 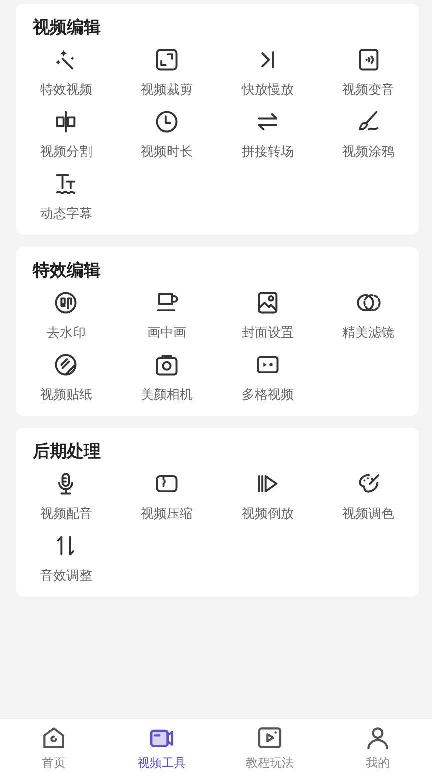 What do you see at coordinates (378, 748) in the screenshot?
I see `nav-tab: 我的` at bounding box center [378, 748].